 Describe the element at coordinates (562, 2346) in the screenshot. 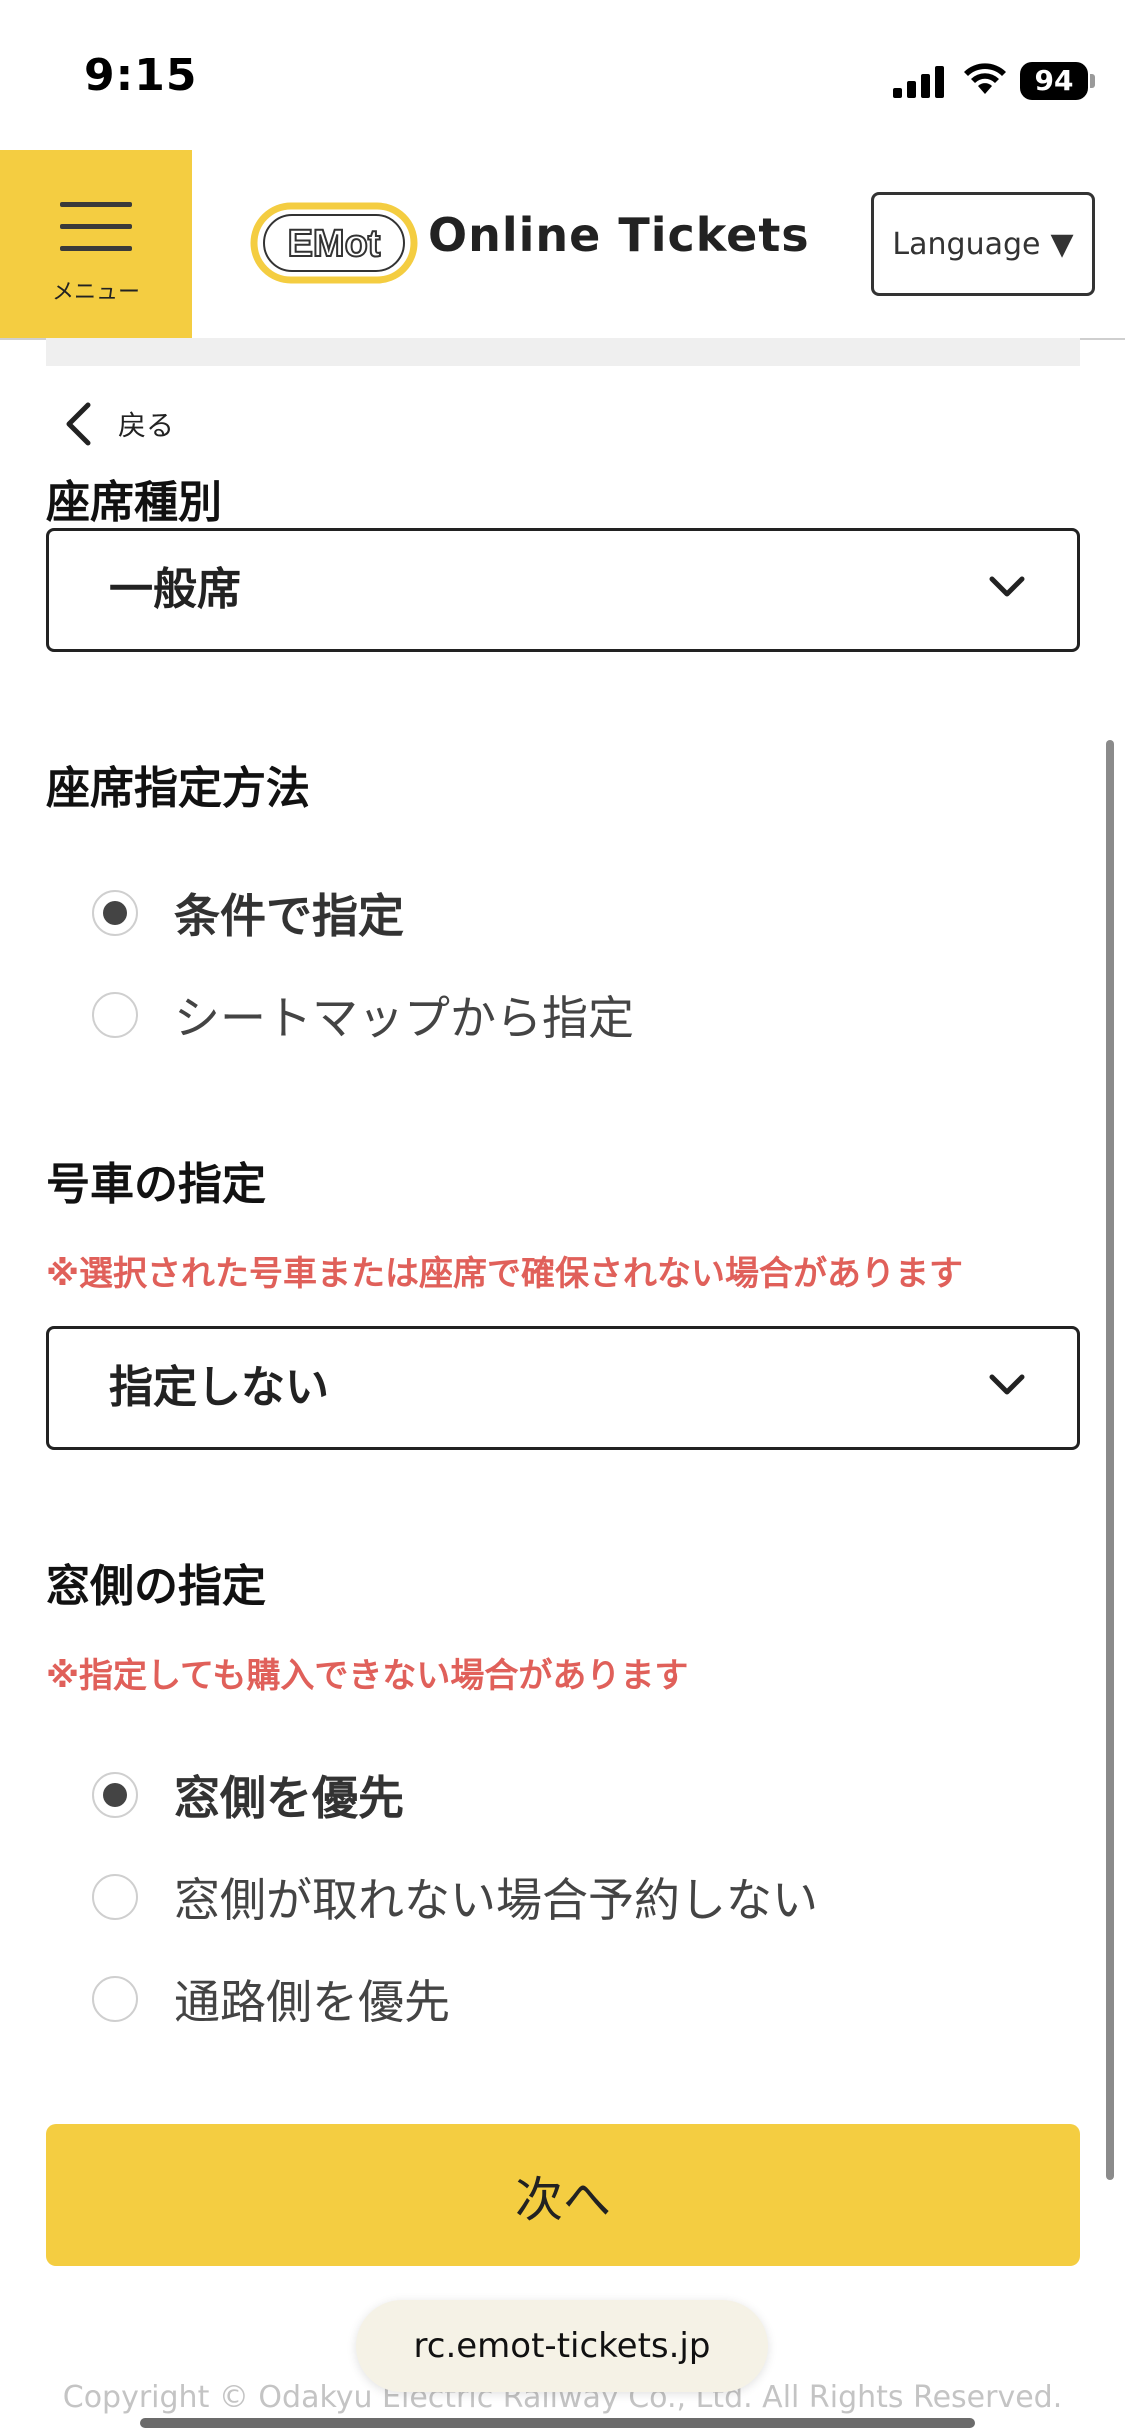

I see `url-bar: rc.emot-tickets.jp` at that location.